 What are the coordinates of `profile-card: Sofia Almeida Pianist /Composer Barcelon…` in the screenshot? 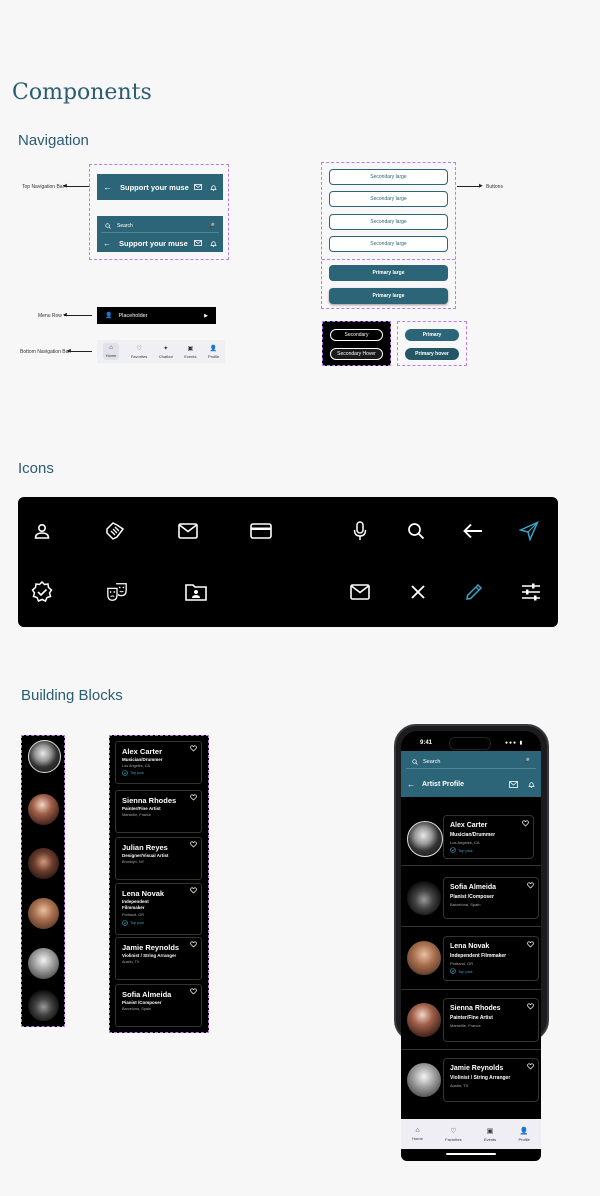 It's located at (491, 898).